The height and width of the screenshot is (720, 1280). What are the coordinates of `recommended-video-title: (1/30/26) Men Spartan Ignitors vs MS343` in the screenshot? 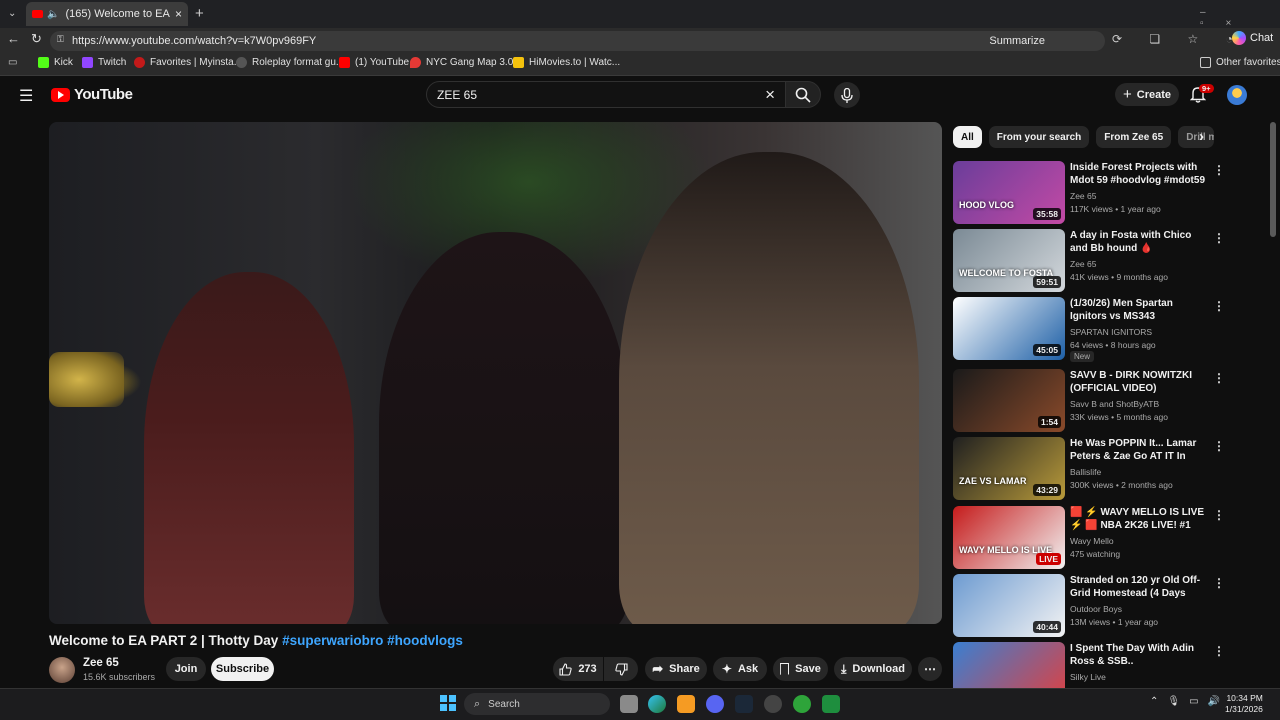 It's located at (1137, 310).